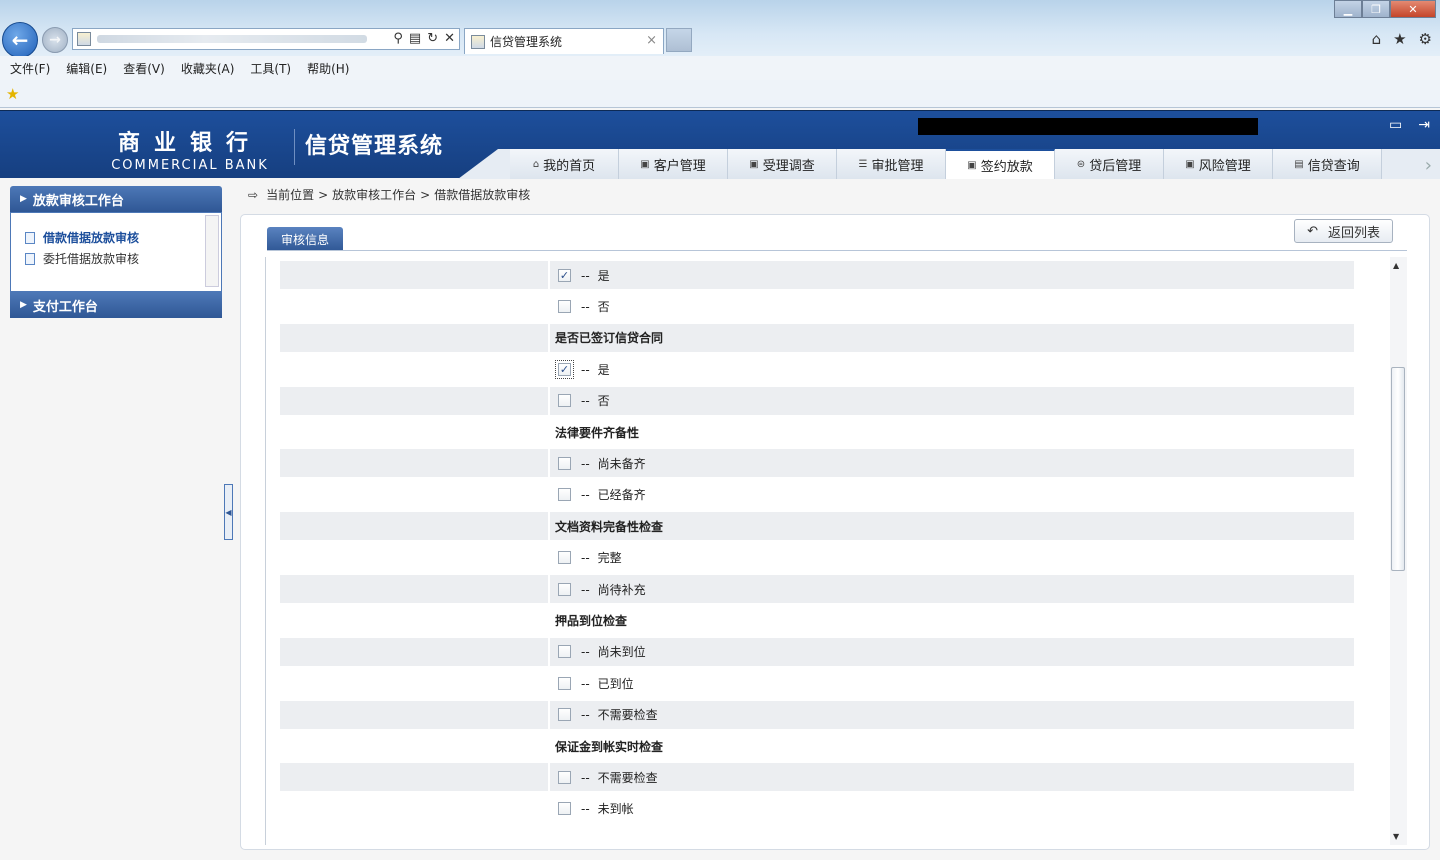 This screenshot has height=860, width=1440. I want to click on nav-tab-risk: ▣ 风险管理, so click(1218, 164).